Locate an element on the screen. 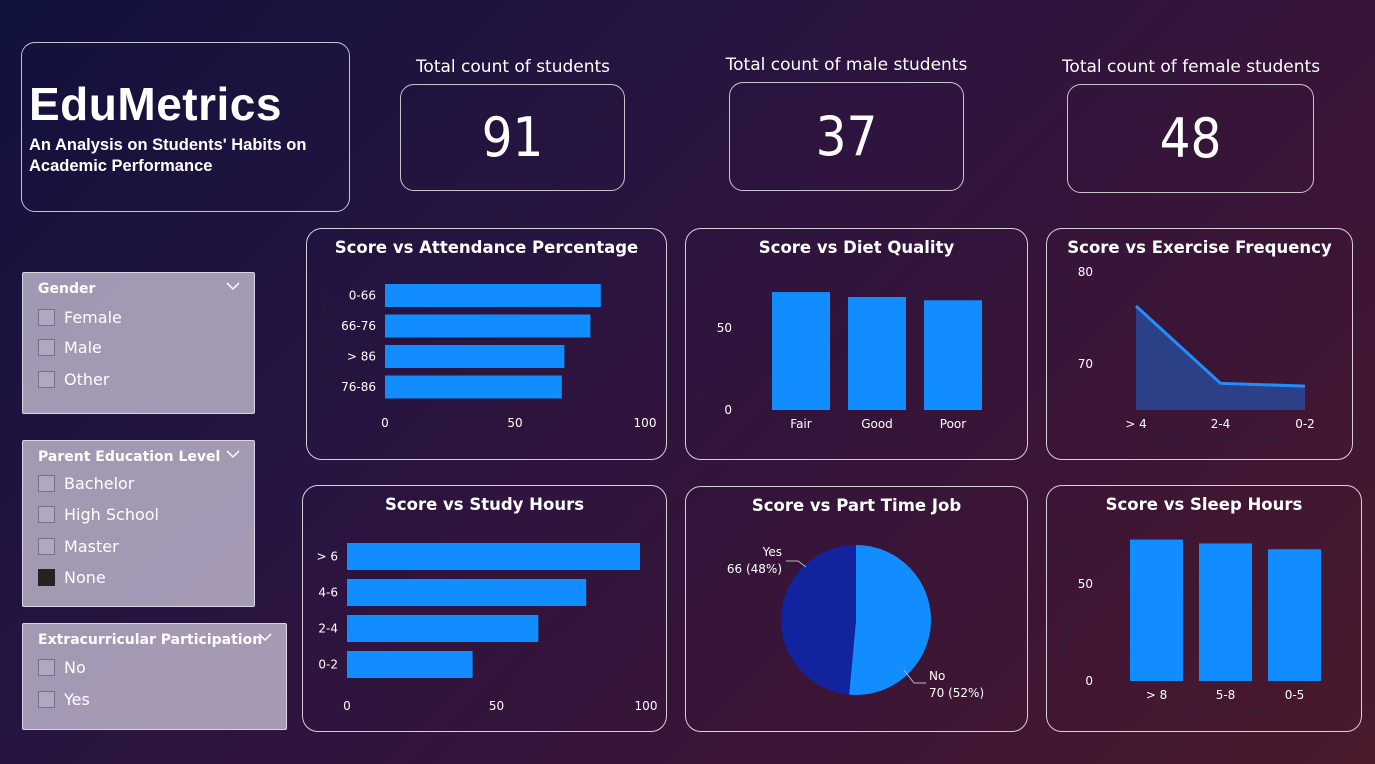 Image resolution: width=1375 pixels, height=764 pixels. kpi-male-value: 37 is located at coordinates (846, 136).